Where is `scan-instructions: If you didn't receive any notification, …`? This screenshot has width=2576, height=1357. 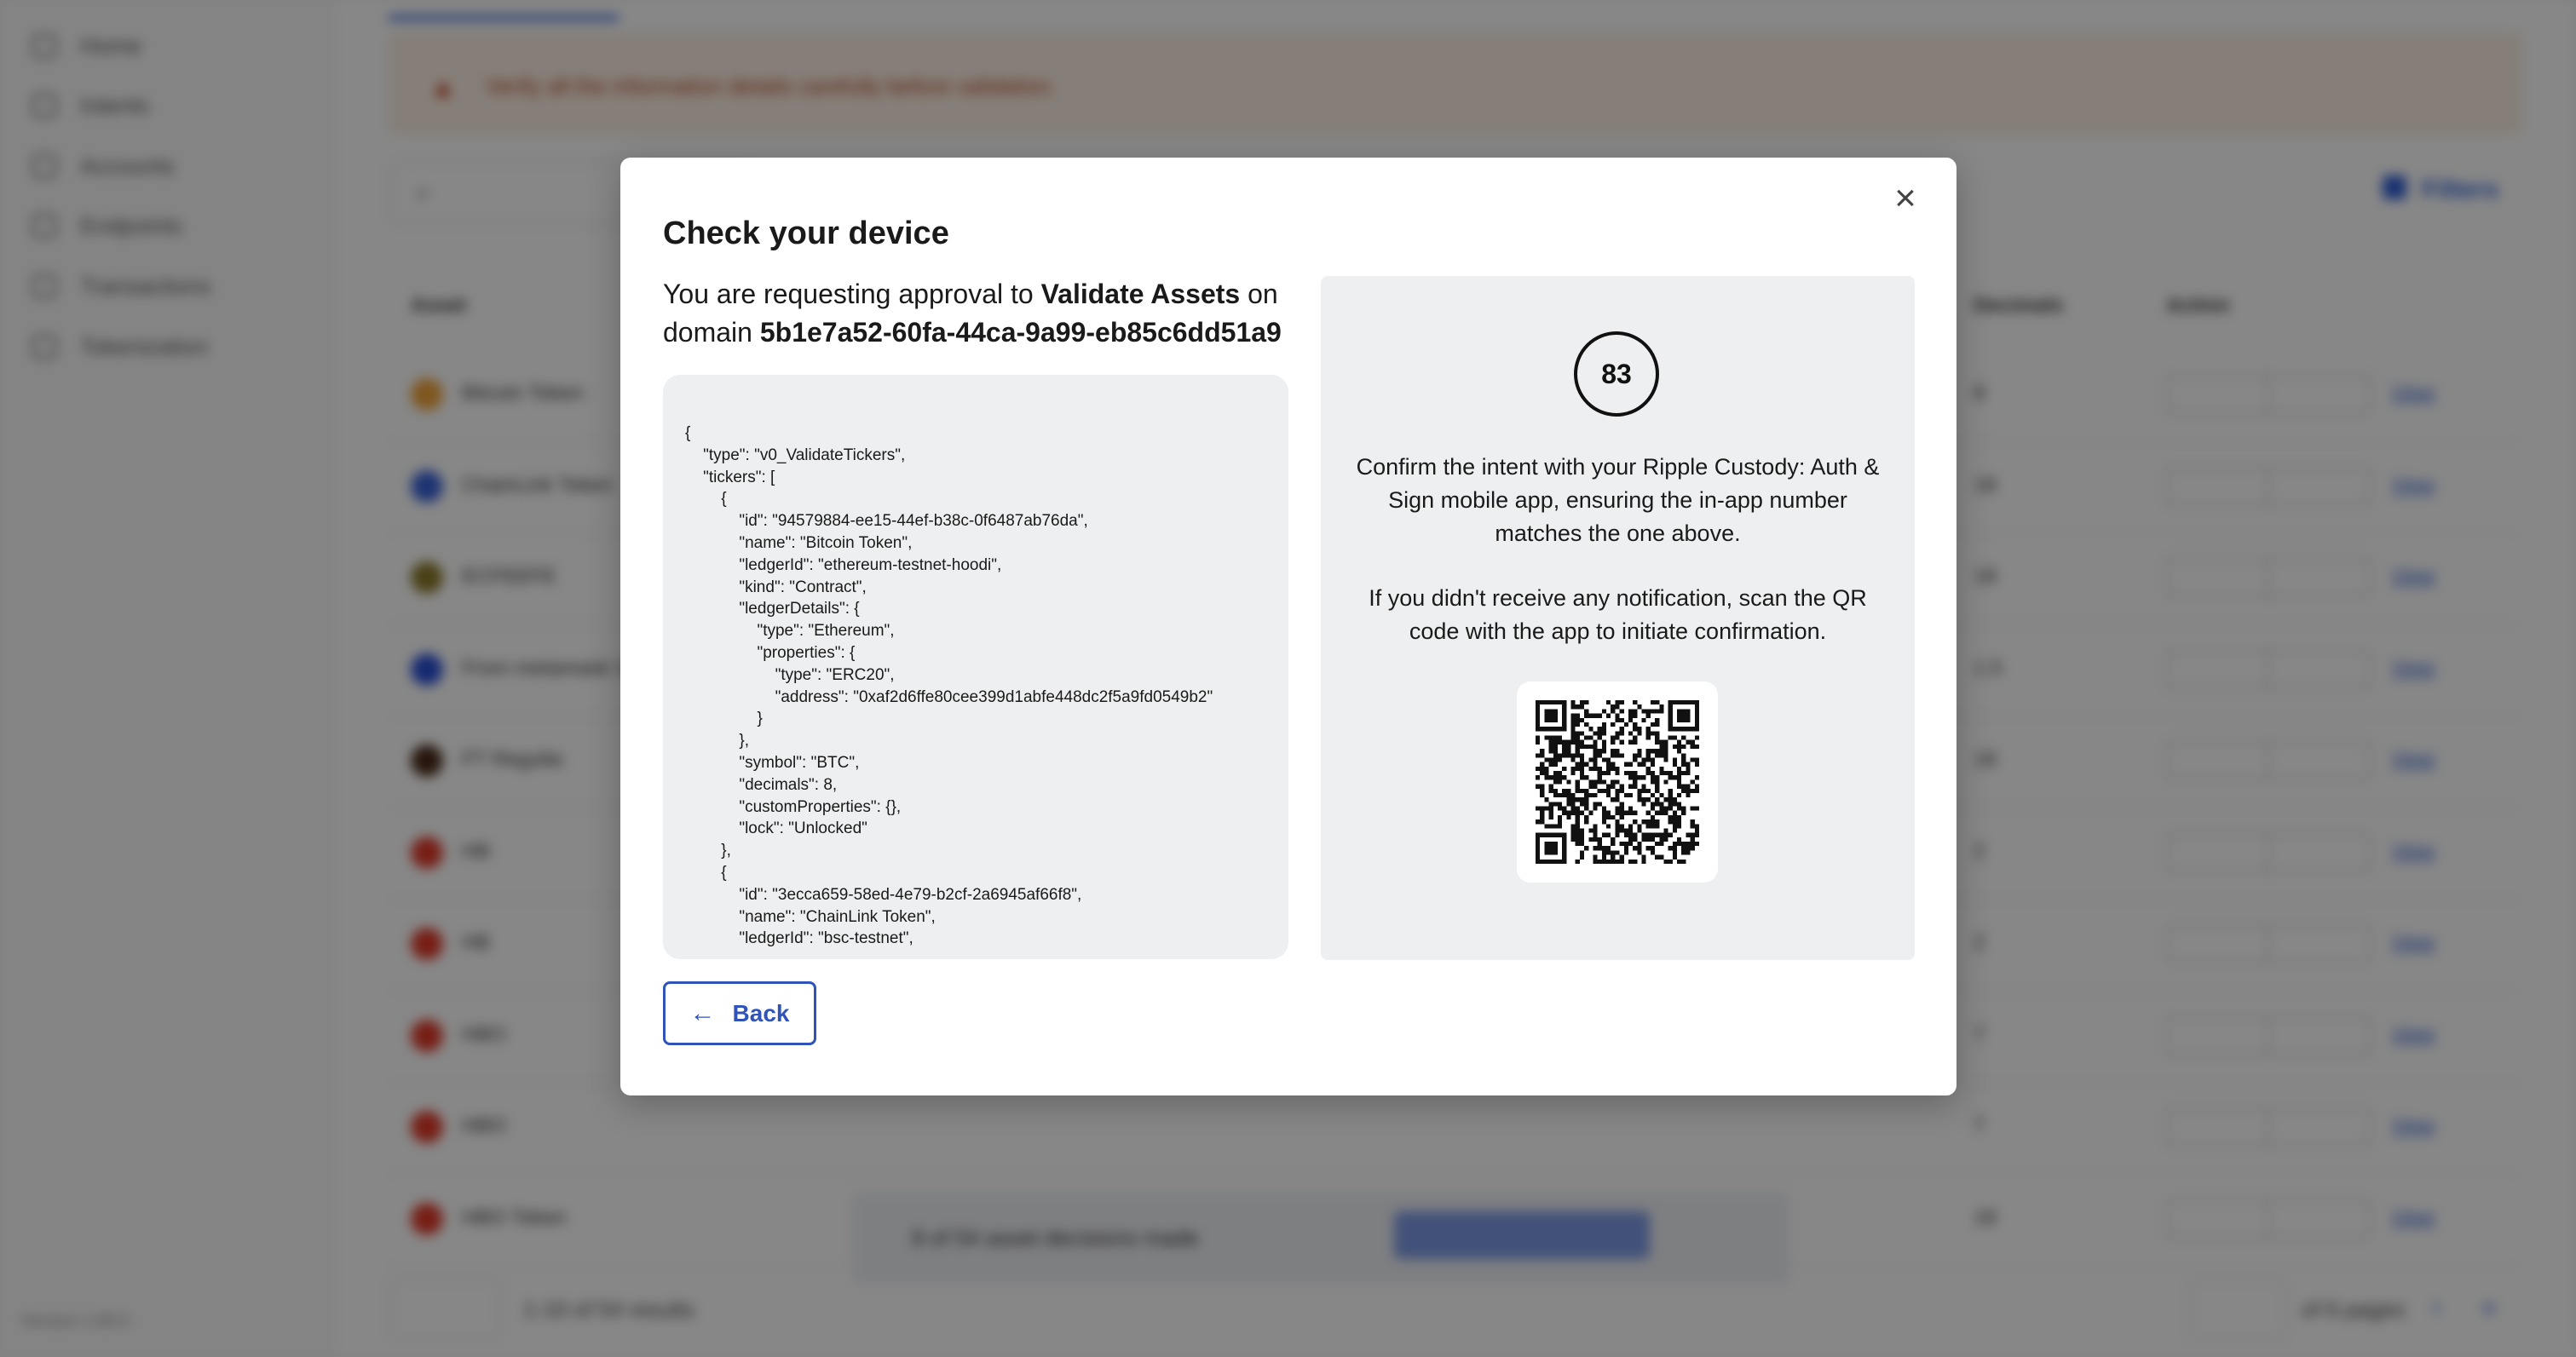 scan-instructions: If you didn't receive any notification, … is located at coordinates (1618, 615).